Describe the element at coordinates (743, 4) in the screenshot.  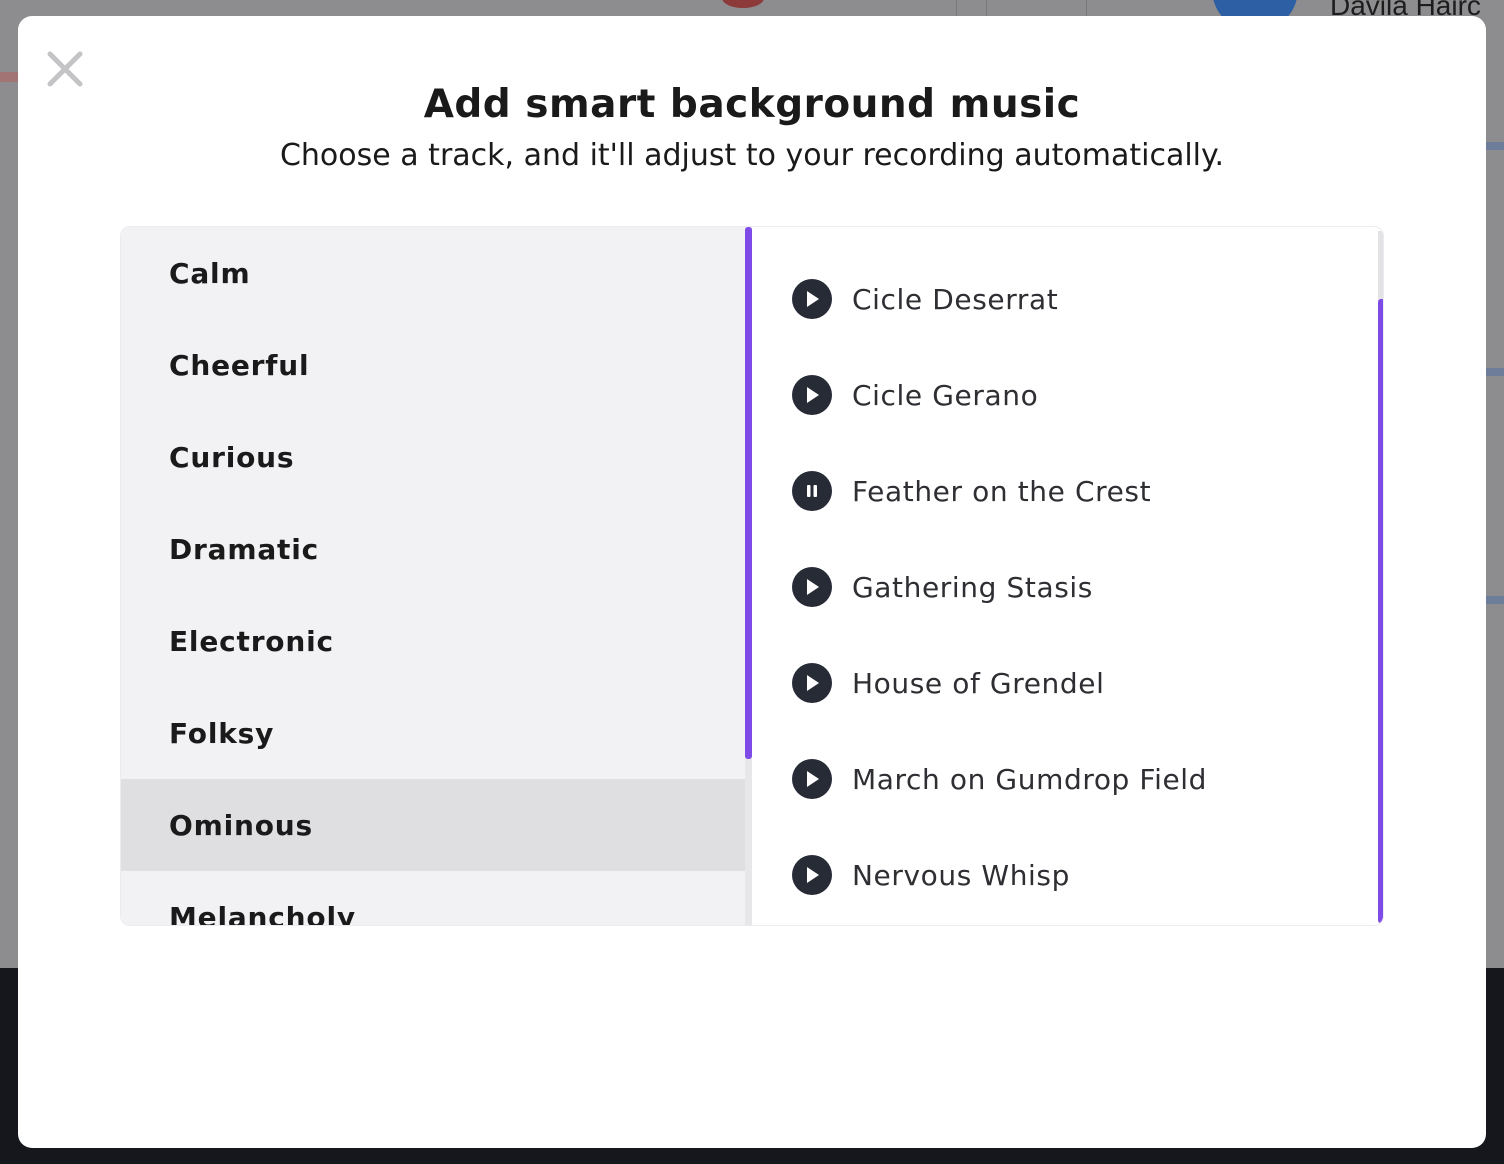
I see `background-record-dot` at that location.